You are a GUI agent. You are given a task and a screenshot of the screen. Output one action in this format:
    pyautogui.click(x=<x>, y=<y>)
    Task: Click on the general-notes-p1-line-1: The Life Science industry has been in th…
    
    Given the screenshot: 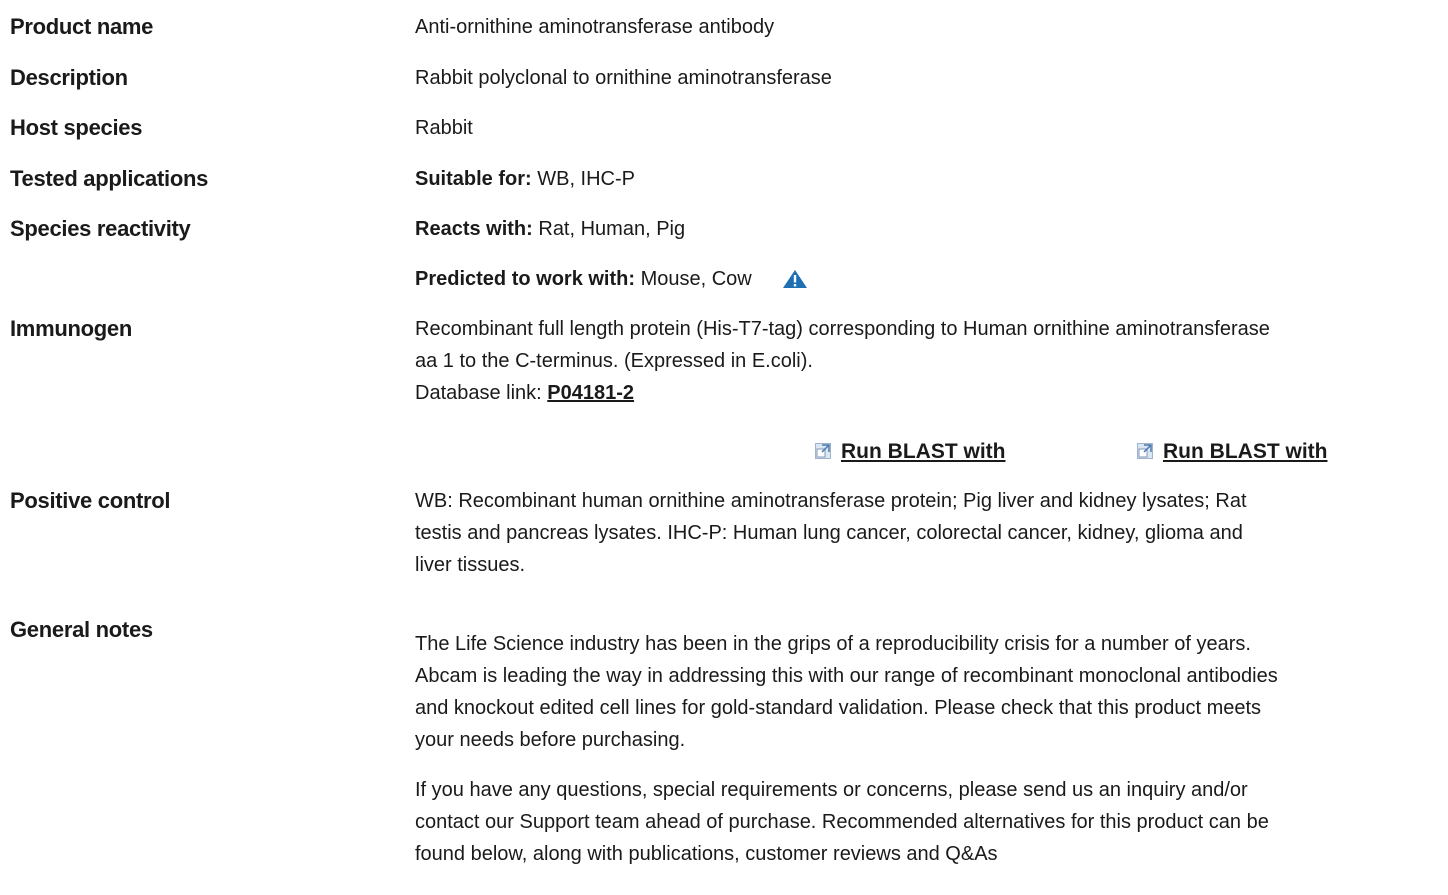 What is the action you would take?
    pyautogui.click(x=833, y=644)
    